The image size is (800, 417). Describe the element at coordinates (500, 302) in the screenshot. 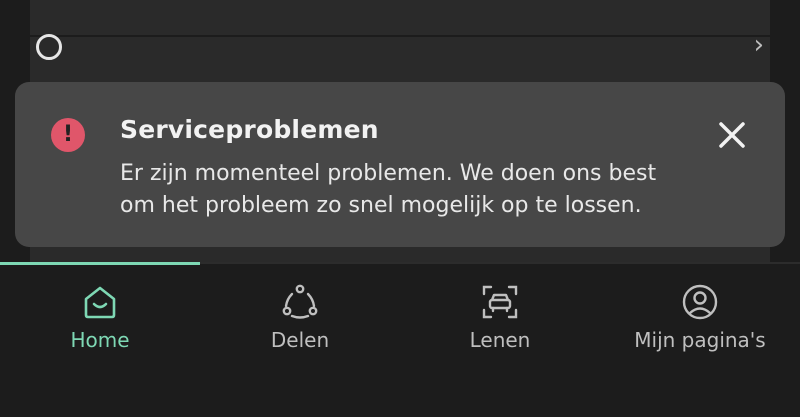

I see `car-icon` at that location.